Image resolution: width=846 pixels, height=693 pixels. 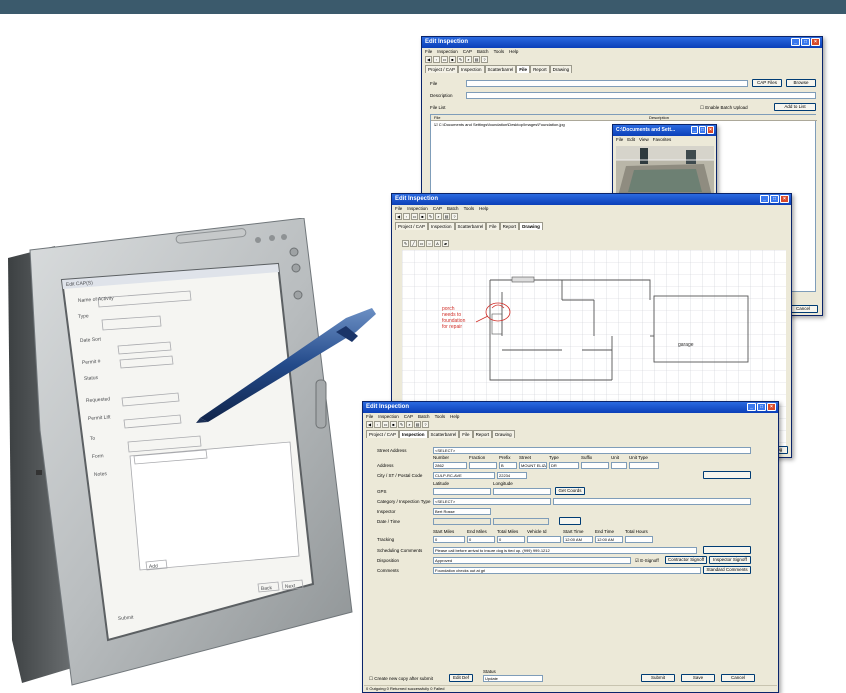 I want to click on standard-comments-button: Standard Comments, so click(x=727, y=570).